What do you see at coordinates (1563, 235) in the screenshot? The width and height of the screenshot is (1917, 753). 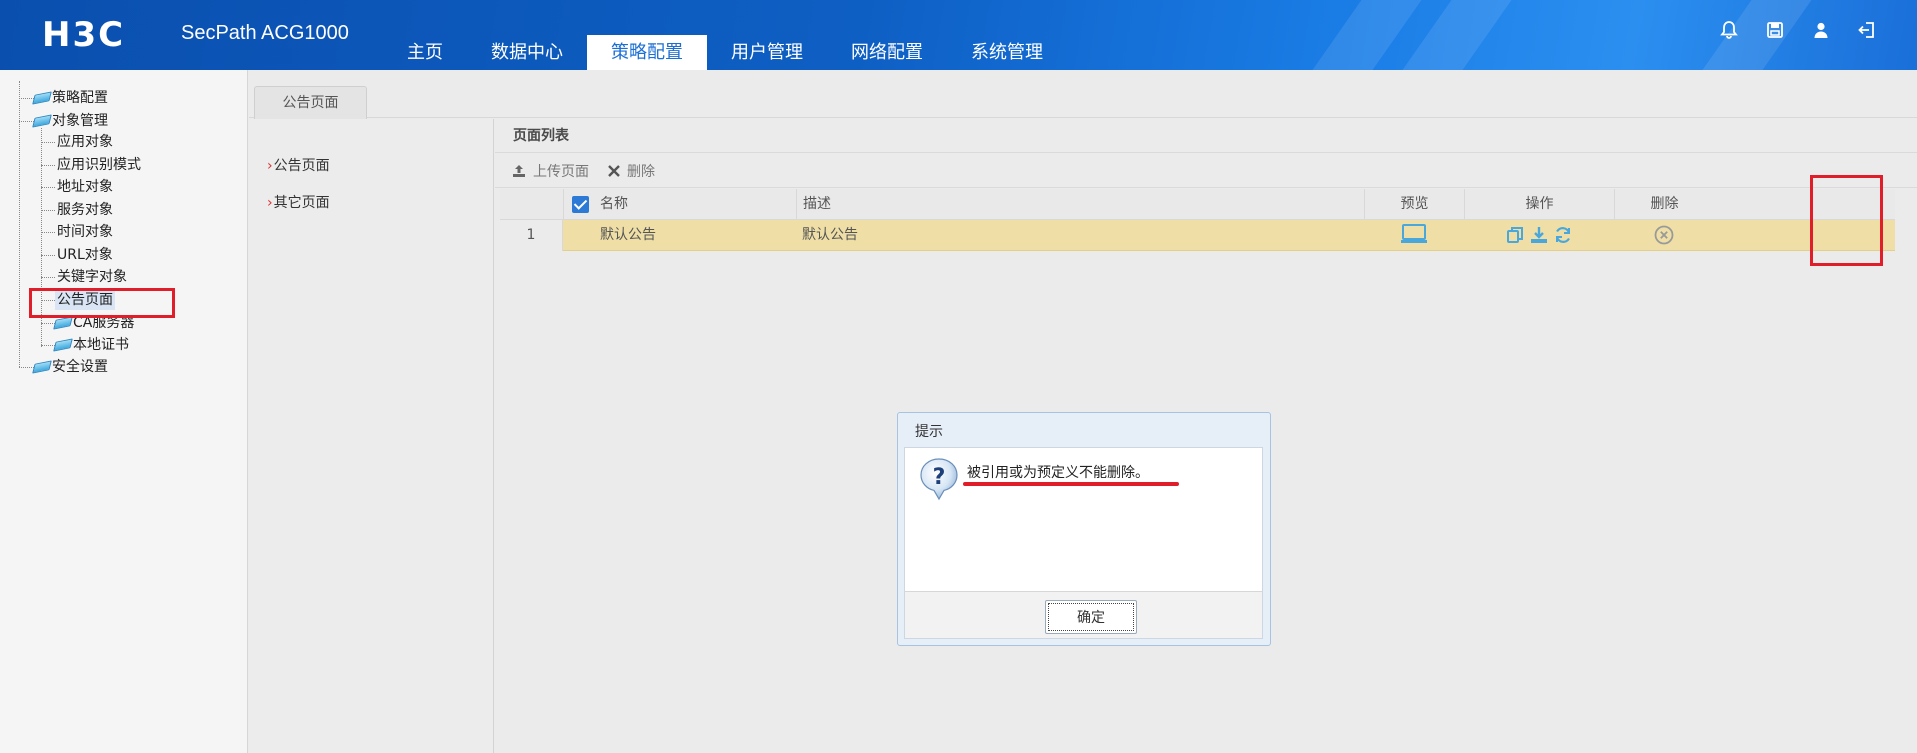 I see `refresh-icon` at bounding box center [1563, 235].